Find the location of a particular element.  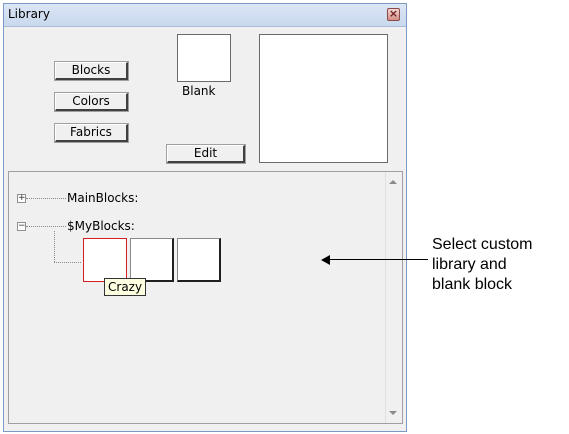

tree-node-mainblocks: MainBlocks: is located at coordinates (102, 198).